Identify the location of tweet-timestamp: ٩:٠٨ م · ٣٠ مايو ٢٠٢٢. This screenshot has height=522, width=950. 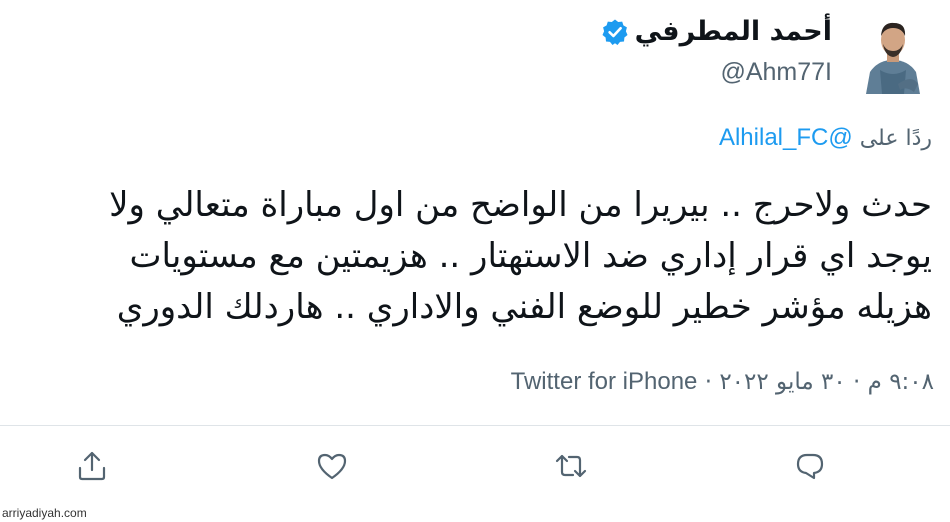
(826, 382).